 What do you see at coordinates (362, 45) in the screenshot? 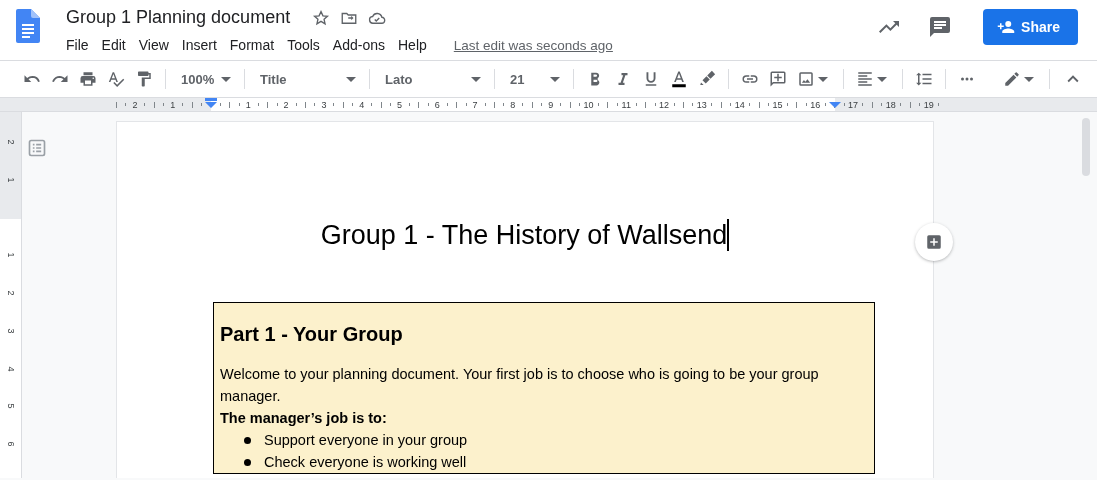
I see `menu-item: Add-ons` at bounding box center [362, 45].